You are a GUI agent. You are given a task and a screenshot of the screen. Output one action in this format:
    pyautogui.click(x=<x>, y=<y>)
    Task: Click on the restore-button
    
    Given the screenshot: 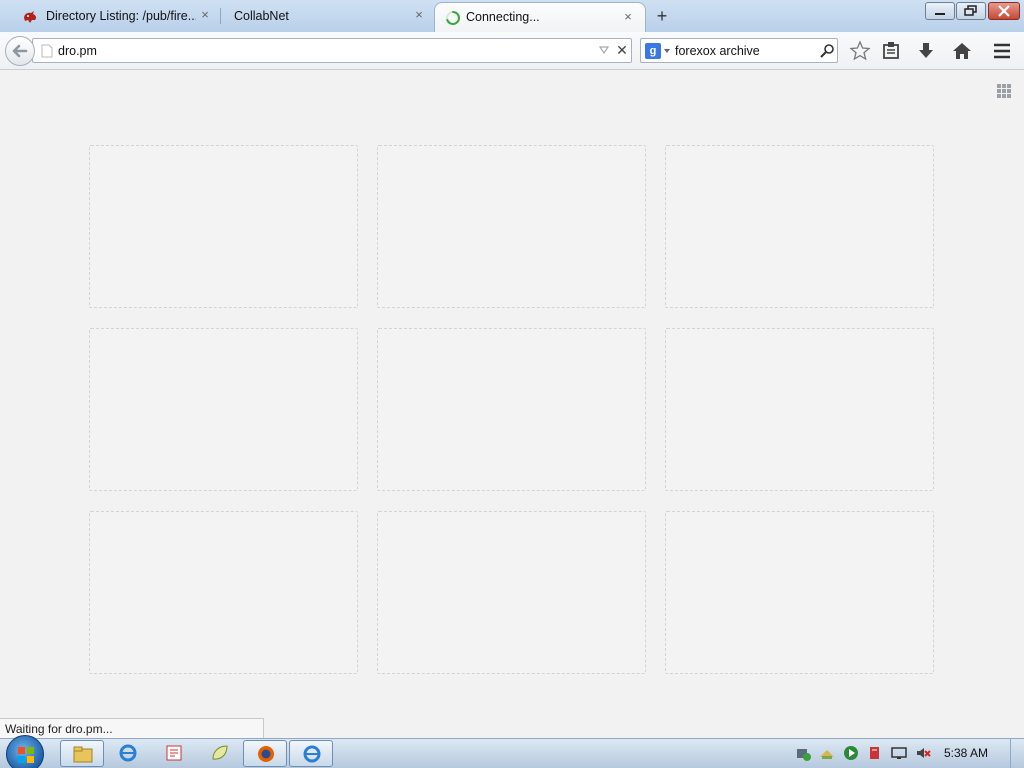 What is the action you would take?
    pyautogui.click(x=971, y=11)
    